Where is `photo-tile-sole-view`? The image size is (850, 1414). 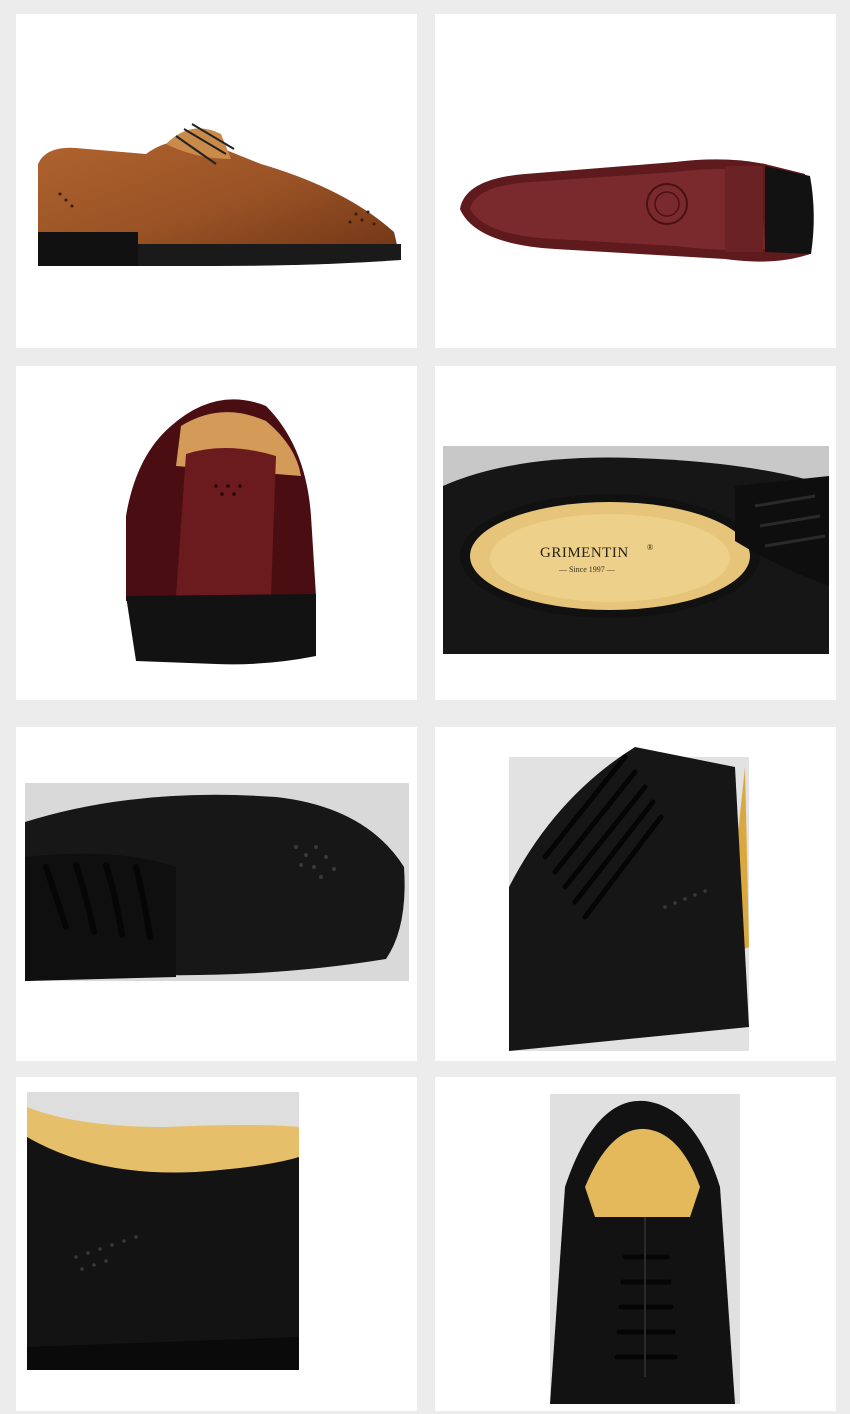
photo-tile-sole-view is located at coordinates (635, 181).